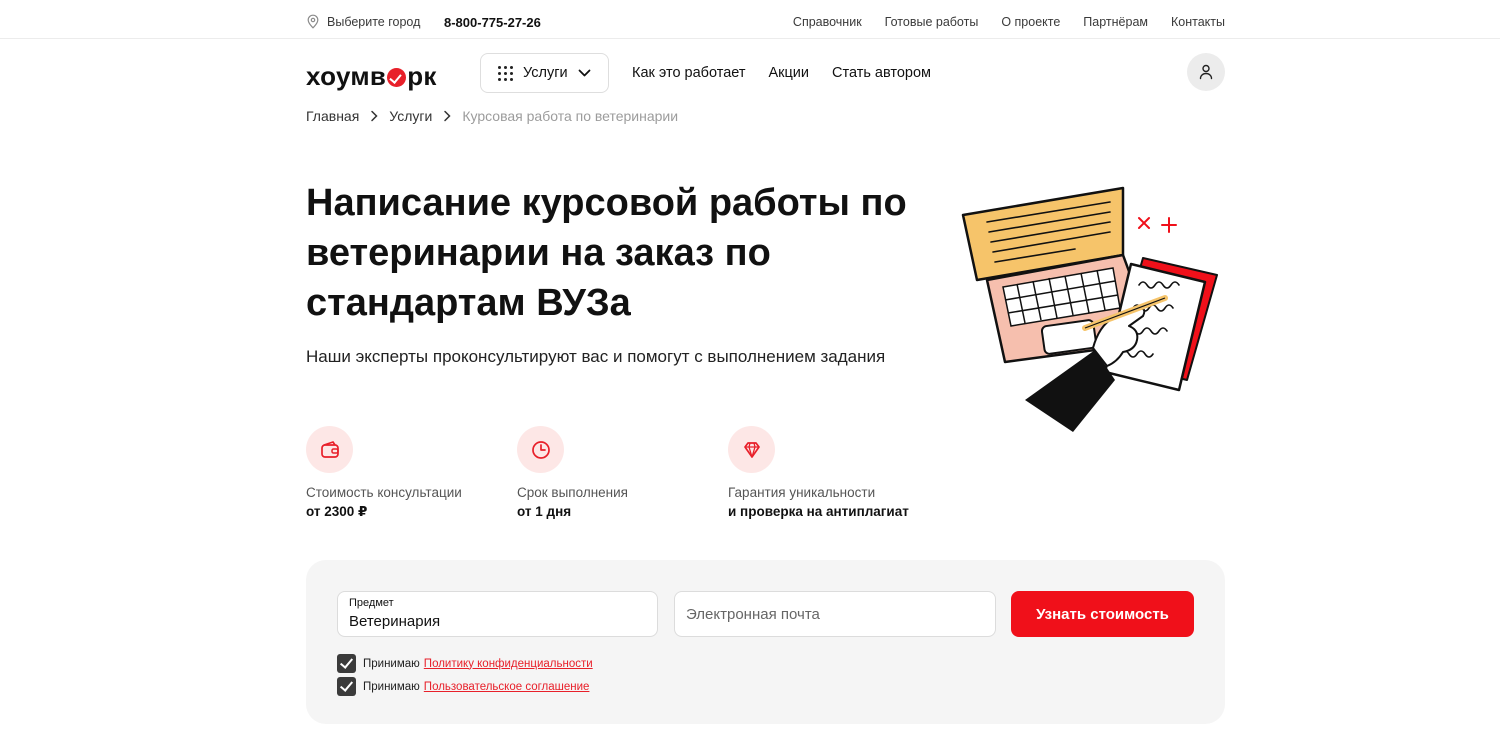  I want to click on top-link-reference: Справочник, so click(827, 22).